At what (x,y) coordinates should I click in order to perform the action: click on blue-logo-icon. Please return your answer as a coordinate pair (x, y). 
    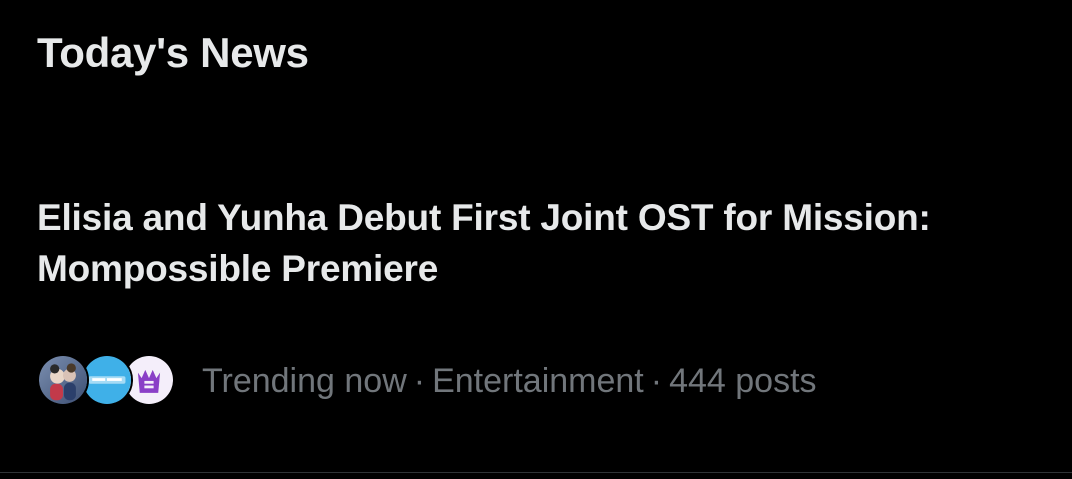
    Looking at the image, I should click on (107, 380).